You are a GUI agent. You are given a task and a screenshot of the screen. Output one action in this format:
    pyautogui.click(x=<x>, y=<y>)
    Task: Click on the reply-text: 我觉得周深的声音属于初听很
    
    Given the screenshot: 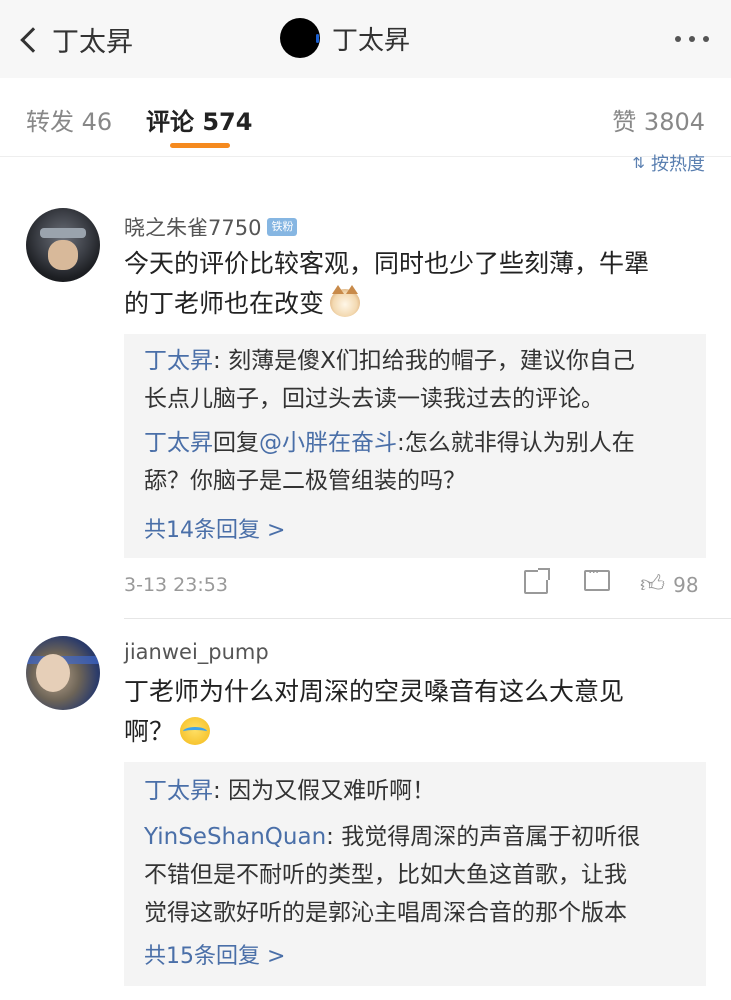 What is the action you would take?
    pyautogui.click(x=491, y=837)
    